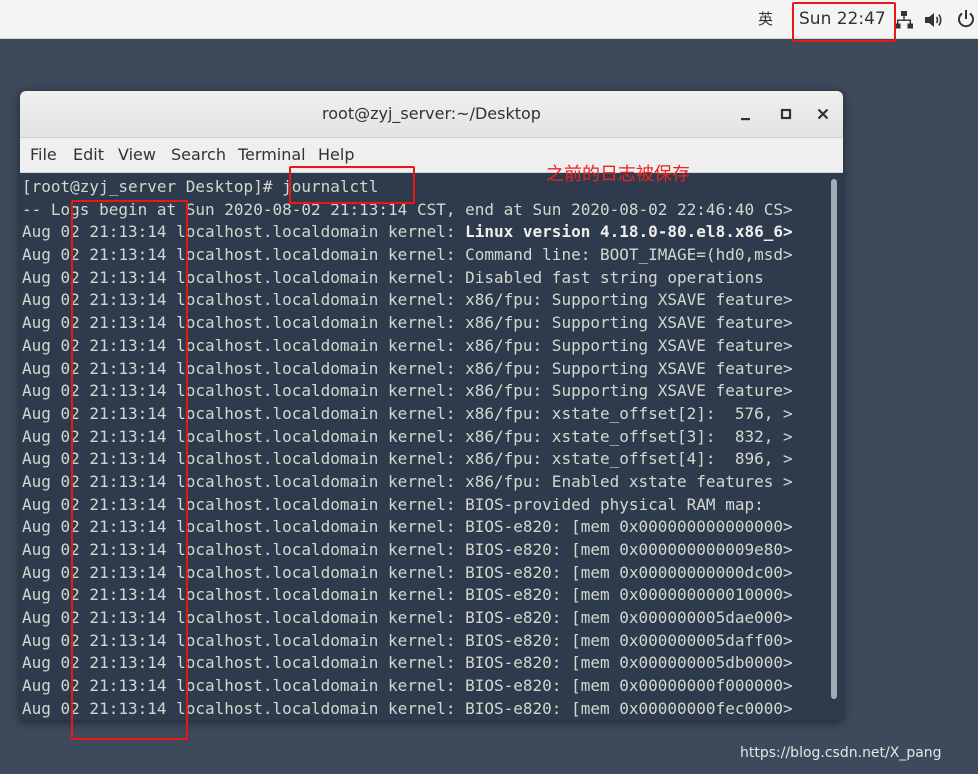 The width and height of the screenshot is (978, 774). I want to click on power-icon, so click(966, 19).